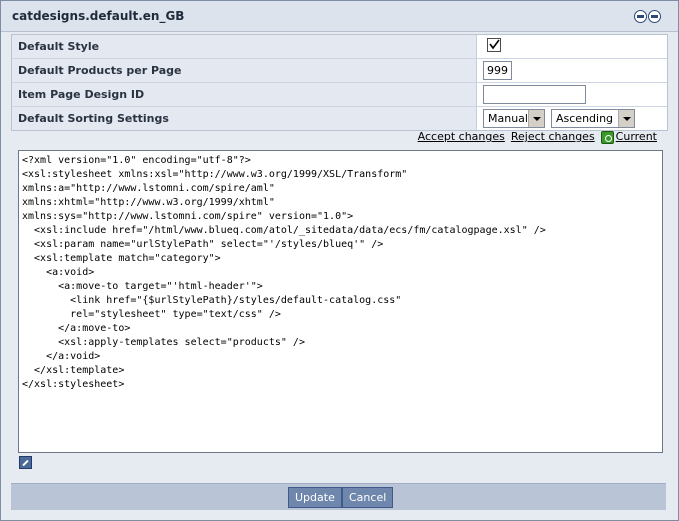  Describe the element at coordinates (244, 118) in the screenshot. I see `sorting-label: Default Sorting Settings` at that location.